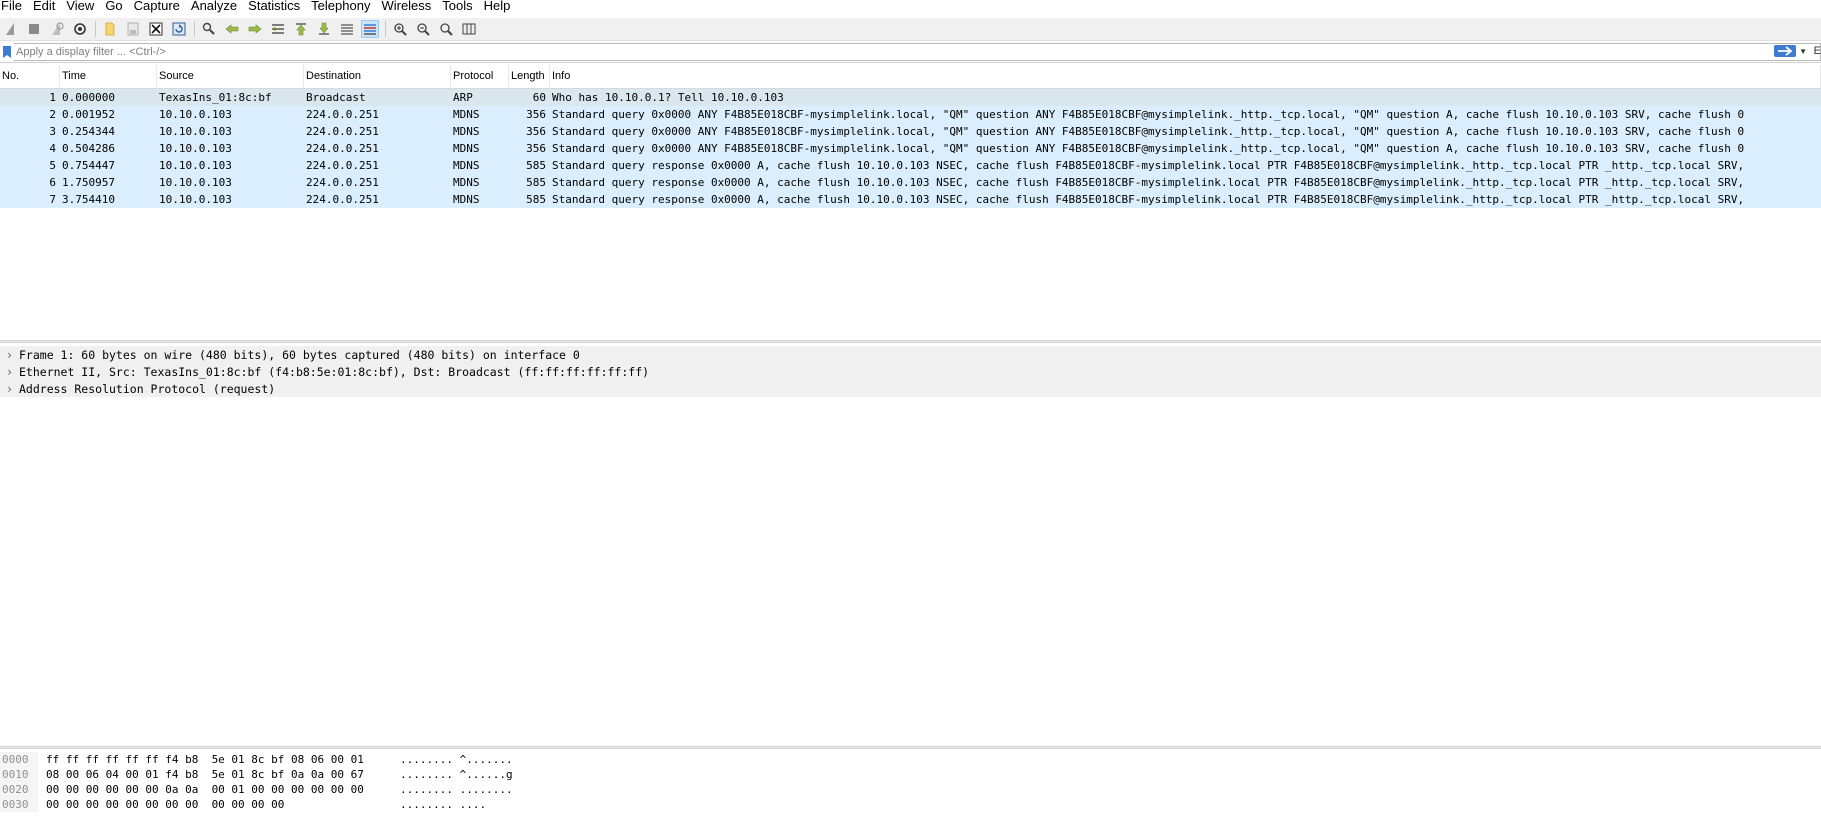 The image size is (1821, 821). I want to click on menu-statistics: Statistics, so click(276, 6).